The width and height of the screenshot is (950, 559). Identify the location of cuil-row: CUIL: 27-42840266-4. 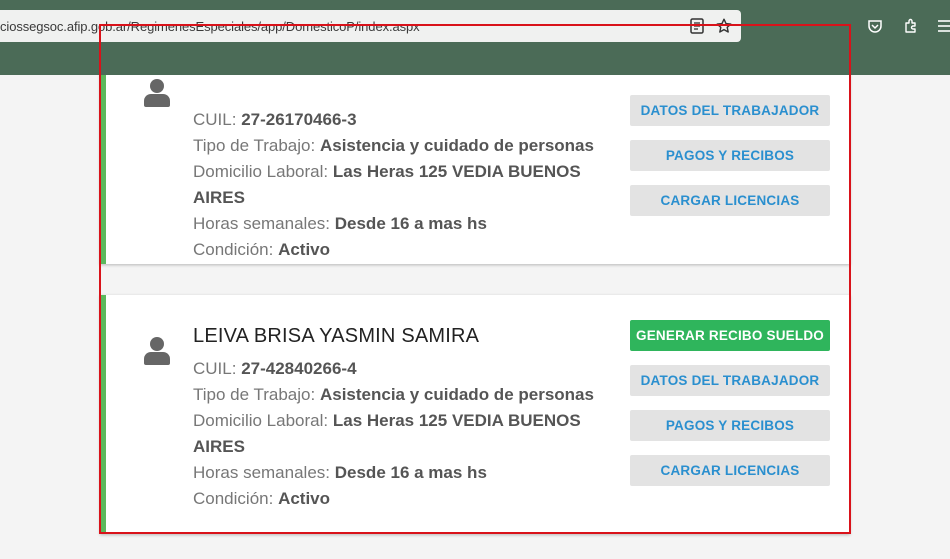
(275, 368).